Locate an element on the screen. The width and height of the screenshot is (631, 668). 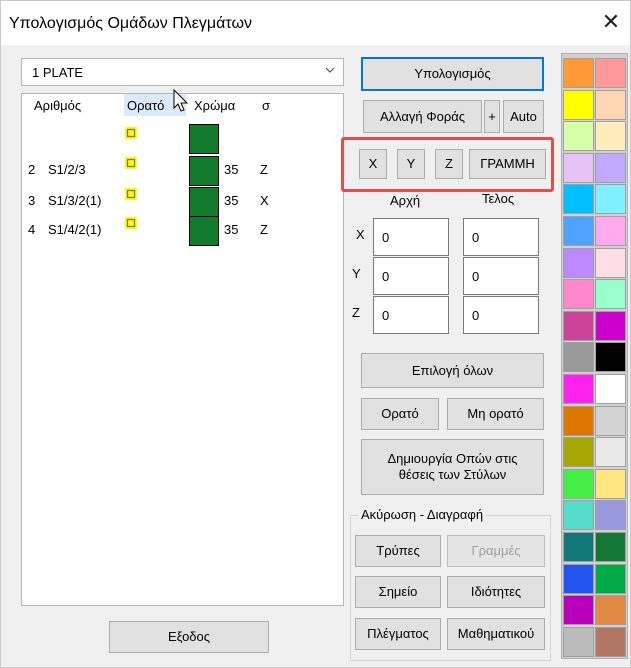
meshes-button: Πλέγματος is located at coordinates (398, 634).